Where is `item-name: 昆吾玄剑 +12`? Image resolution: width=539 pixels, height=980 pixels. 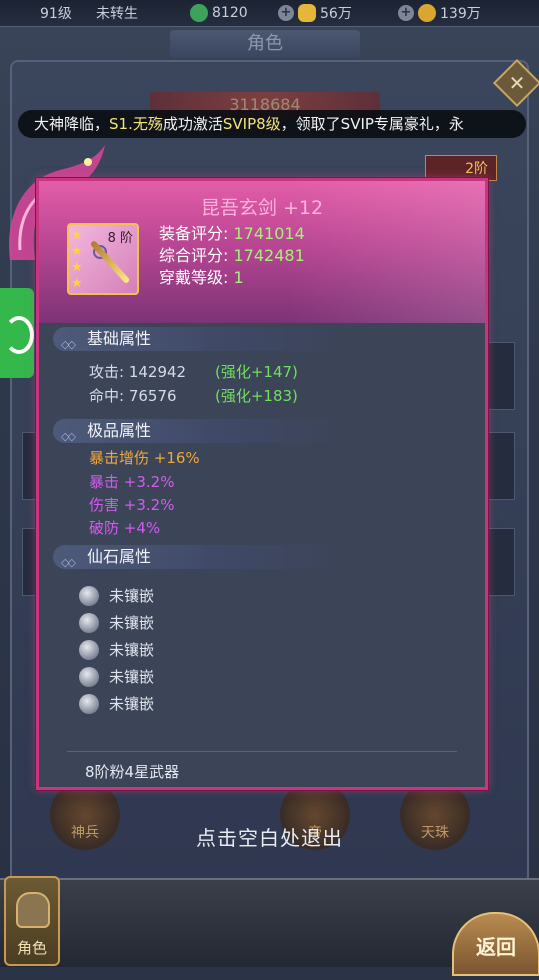 item-name: 昆吾玄剑 +12 is located at coordinates (262, 208).